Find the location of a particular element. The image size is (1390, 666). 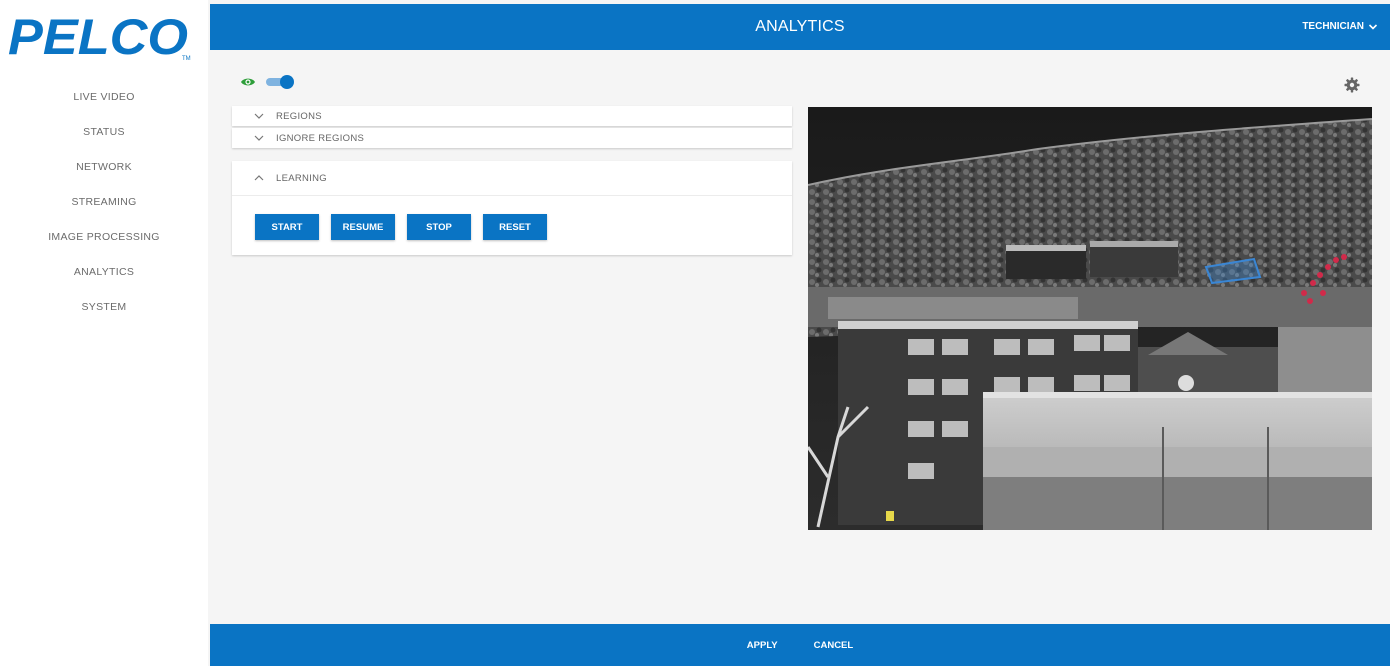

ignore-regions-header: IGNORE REGIONS is located at coordinates (512, 138).